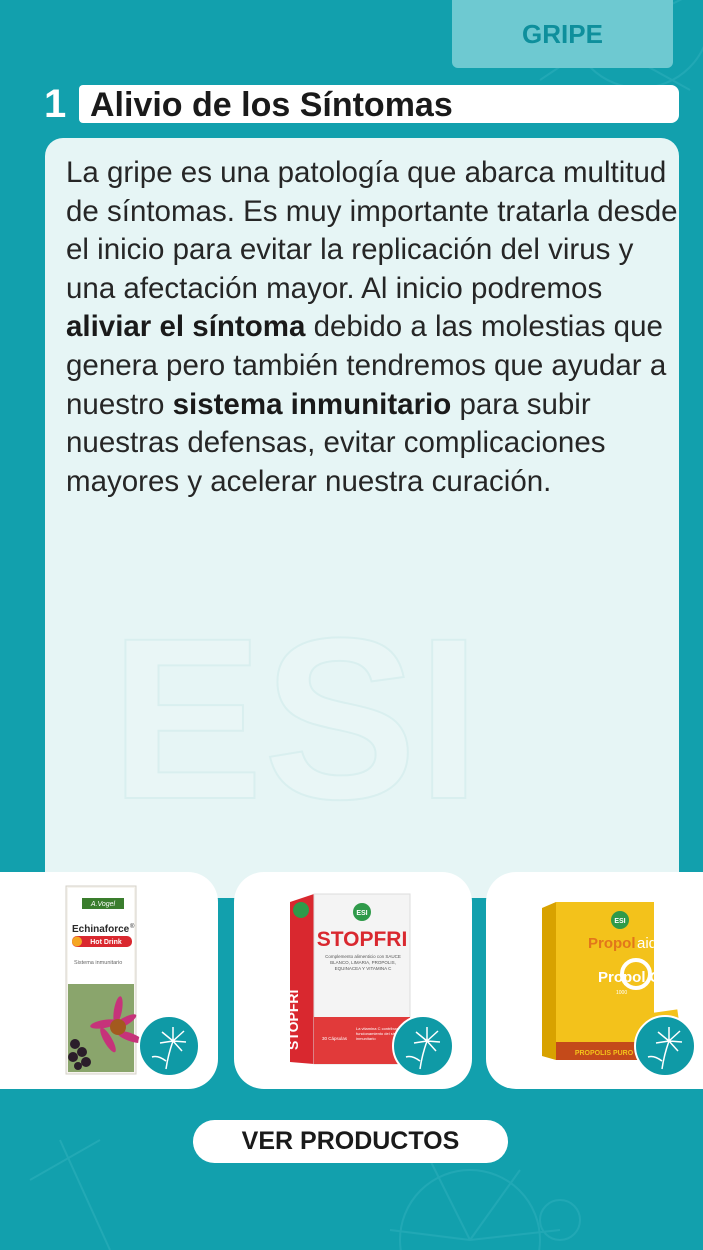  I want to click on section-title: Alivio de los Síntomas, so click(271, 105).